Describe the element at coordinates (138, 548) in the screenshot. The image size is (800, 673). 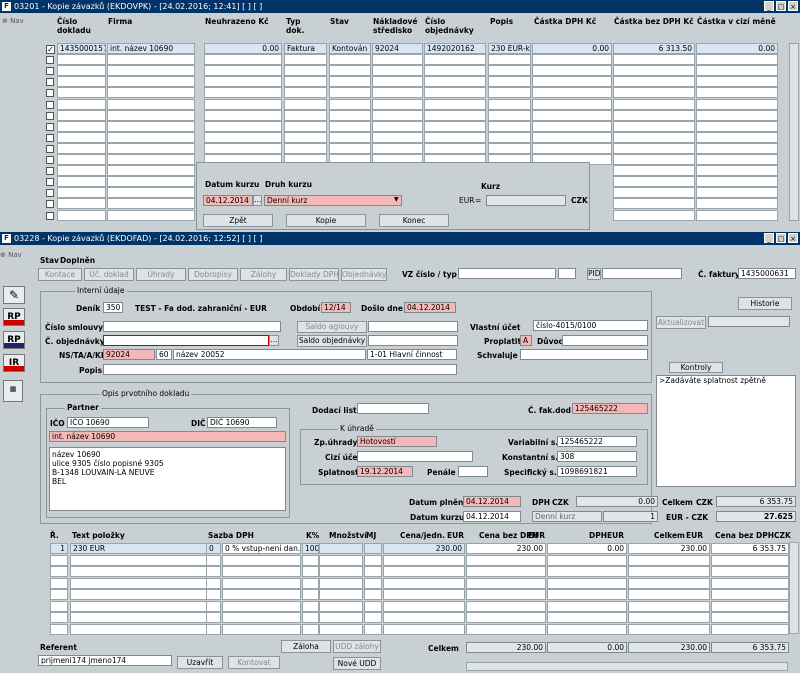
I see `item-cell: 230 EUR` at that location.